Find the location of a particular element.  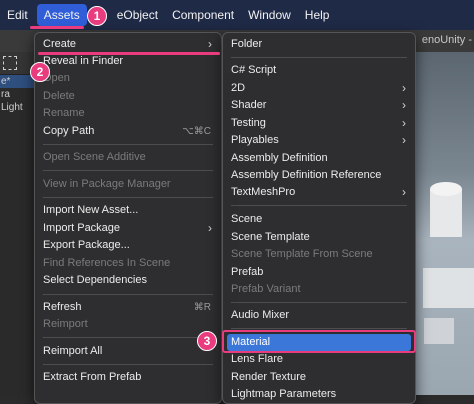

menu-item-playables: Playables › is located at coordinates (319, 140).